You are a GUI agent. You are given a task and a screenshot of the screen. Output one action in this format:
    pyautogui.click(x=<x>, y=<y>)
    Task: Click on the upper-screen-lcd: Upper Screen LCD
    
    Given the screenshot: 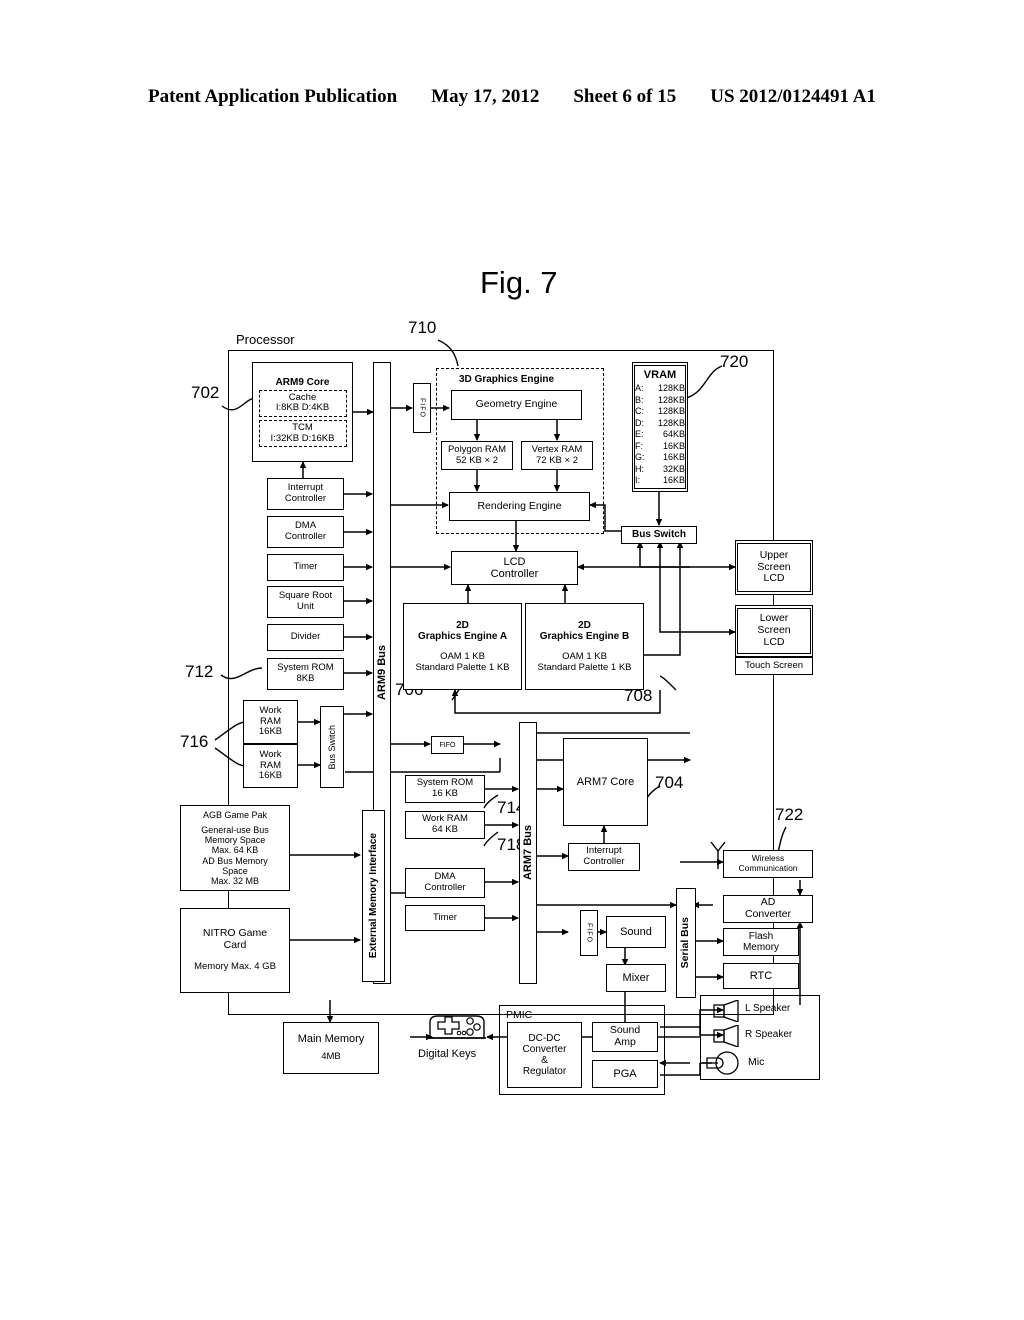 What is the action you would take?
    pyautogui.click(x=774, y=567)
    